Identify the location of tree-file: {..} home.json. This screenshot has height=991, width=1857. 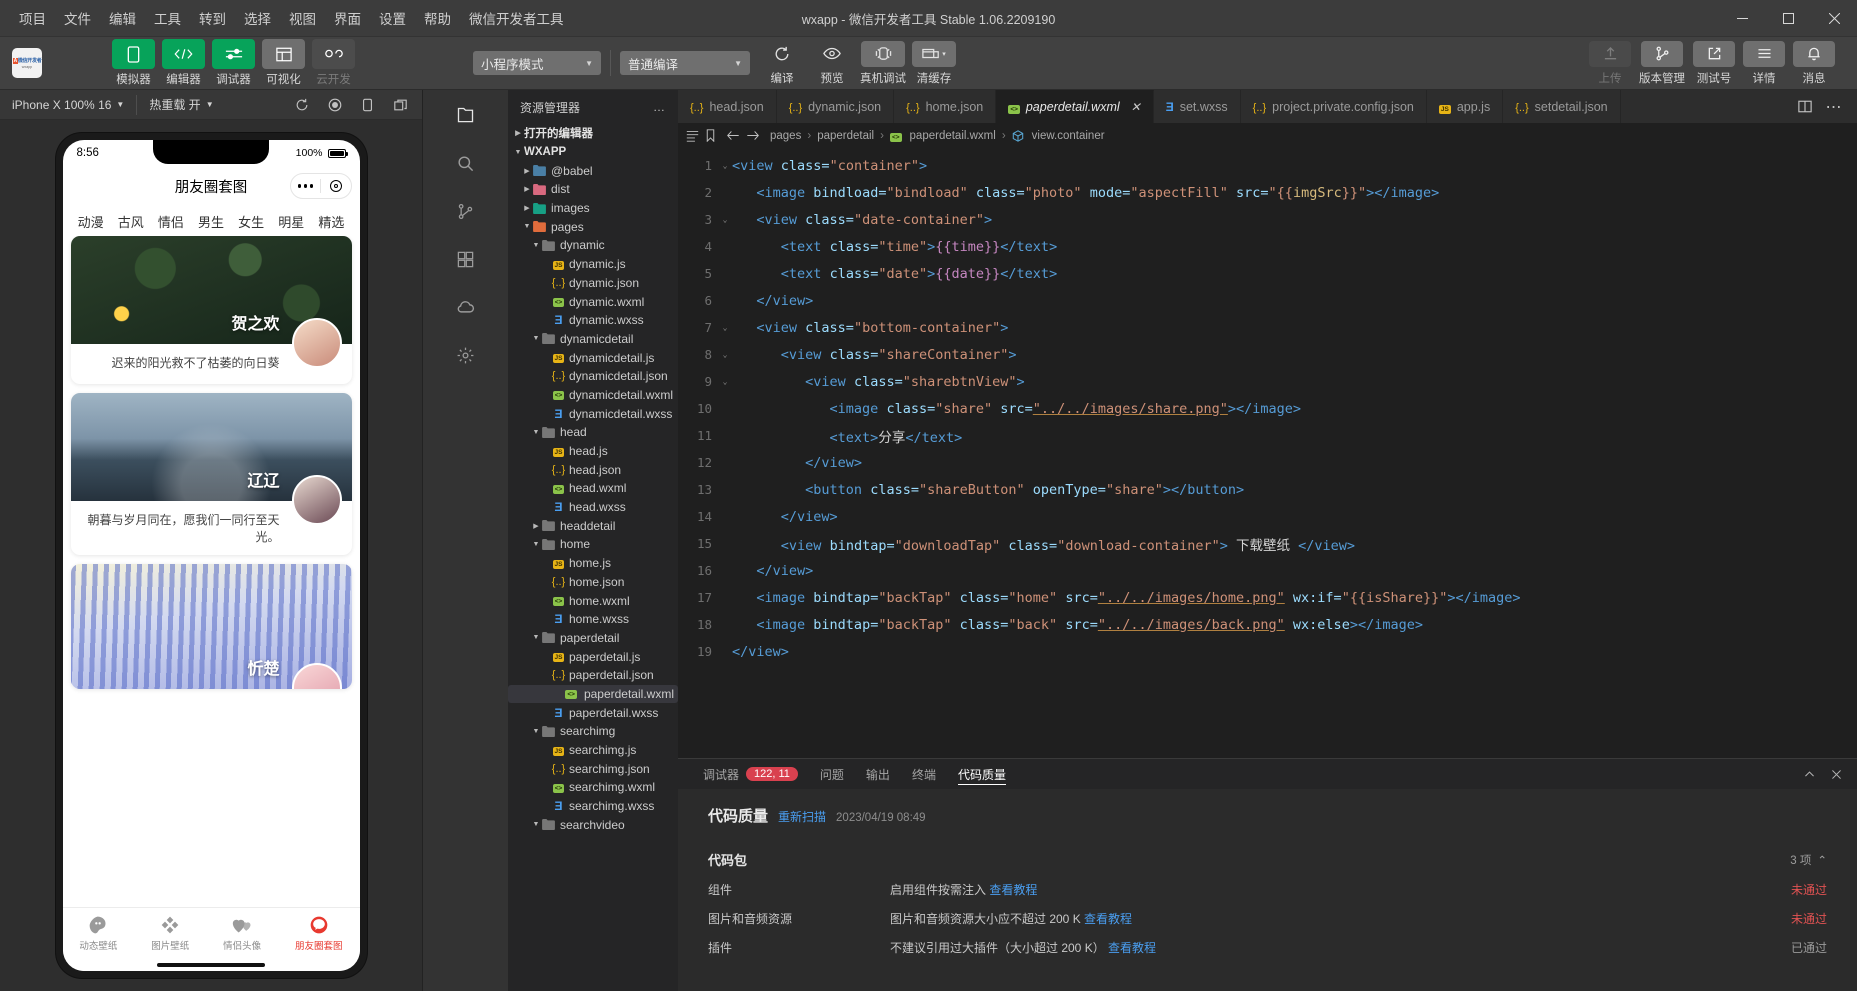
(593, 582).